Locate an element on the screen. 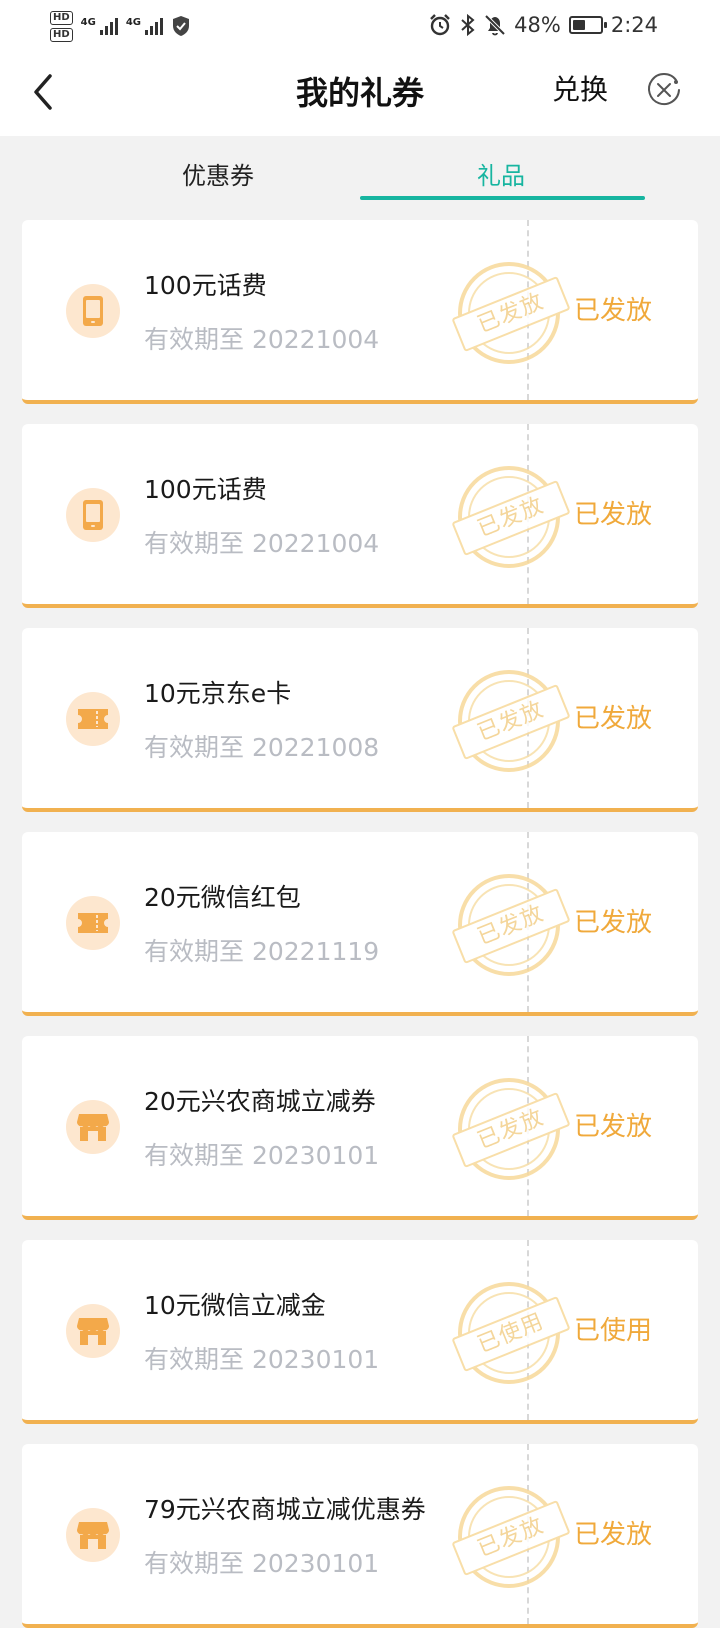  status-right: 48% 2:24 is located at coordinates (543, 25).